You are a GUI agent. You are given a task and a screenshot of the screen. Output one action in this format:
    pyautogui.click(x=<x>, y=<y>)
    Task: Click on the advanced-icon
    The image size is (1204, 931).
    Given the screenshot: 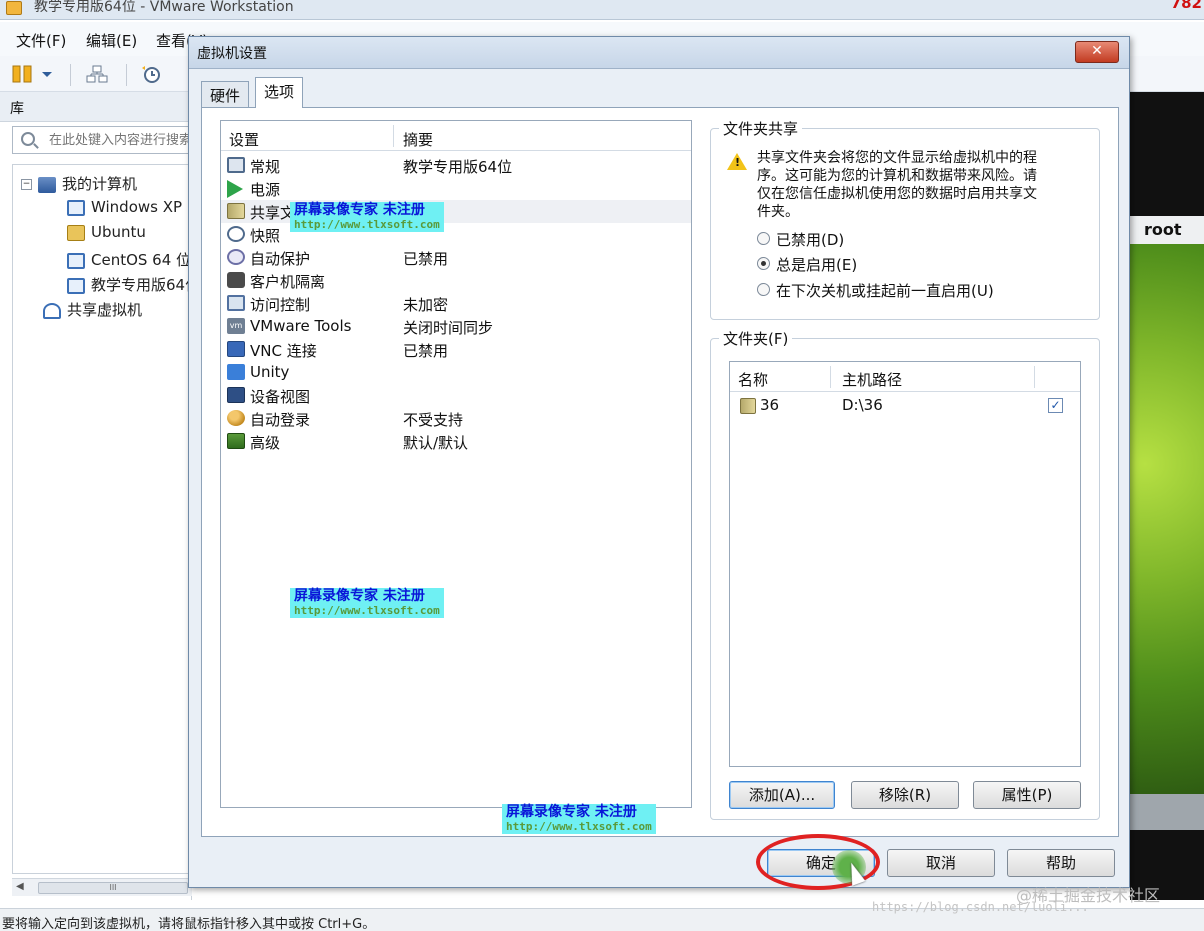 What is the action you would take?
    pyautogui.click(x=236, y=441)
    